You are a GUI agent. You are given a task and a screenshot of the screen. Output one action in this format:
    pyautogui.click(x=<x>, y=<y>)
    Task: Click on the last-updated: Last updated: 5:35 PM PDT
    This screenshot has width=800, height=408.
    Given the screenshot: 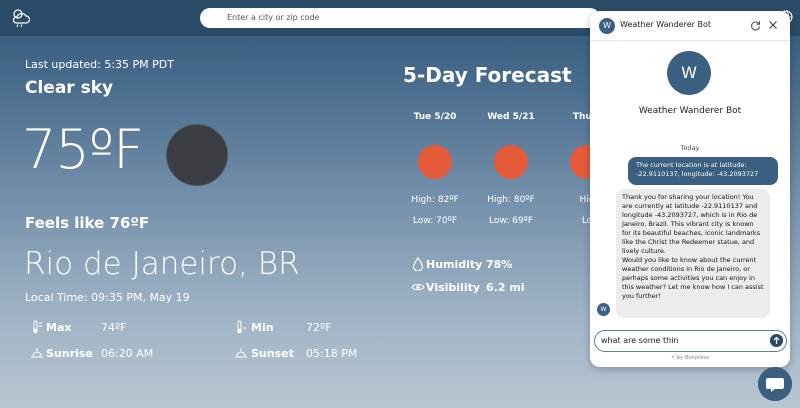 What is the action you would take?
    pyautogui.click(x=99, y=64)
    